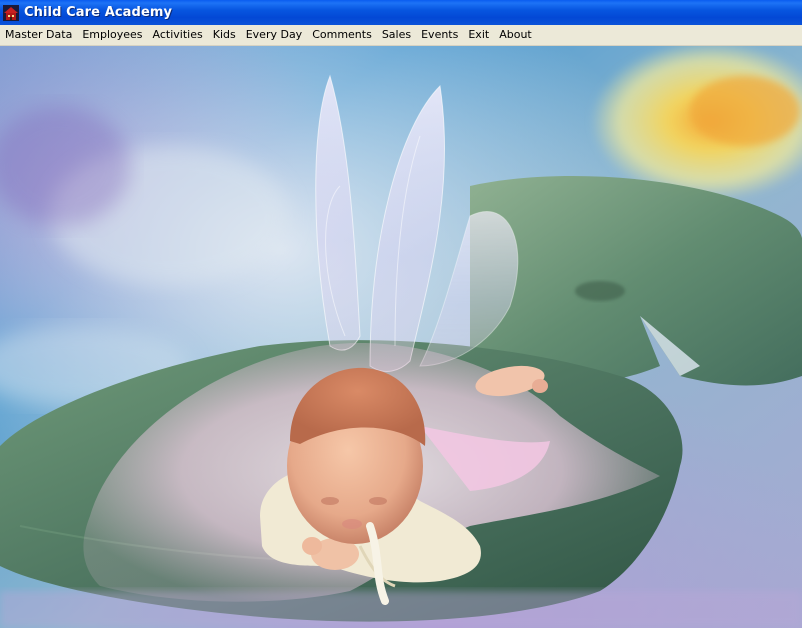 Image resolution: width=802 pixels, height=628 pixels. Describe the element at coordinates (178, 35) in the screenshot. I see `menu-activities: Activities` at that location.